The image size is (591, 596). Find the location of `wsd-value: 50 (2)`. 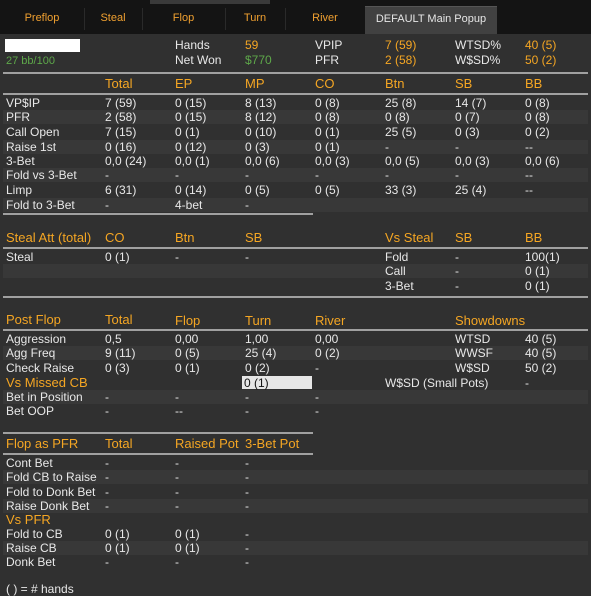

wsd-value: 50 (2) is located at coordinates (541, 60).